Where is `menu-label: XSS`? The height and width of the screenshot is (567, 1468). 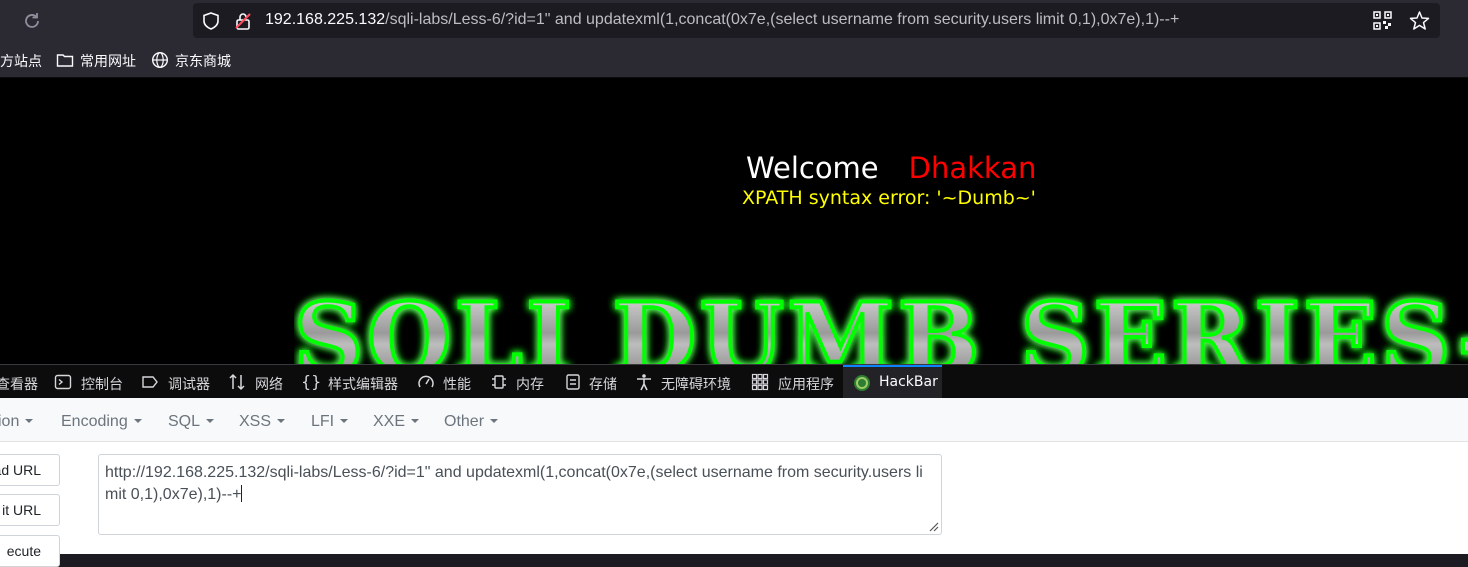 menu-label: XSS is located at coordinates (255, 421).